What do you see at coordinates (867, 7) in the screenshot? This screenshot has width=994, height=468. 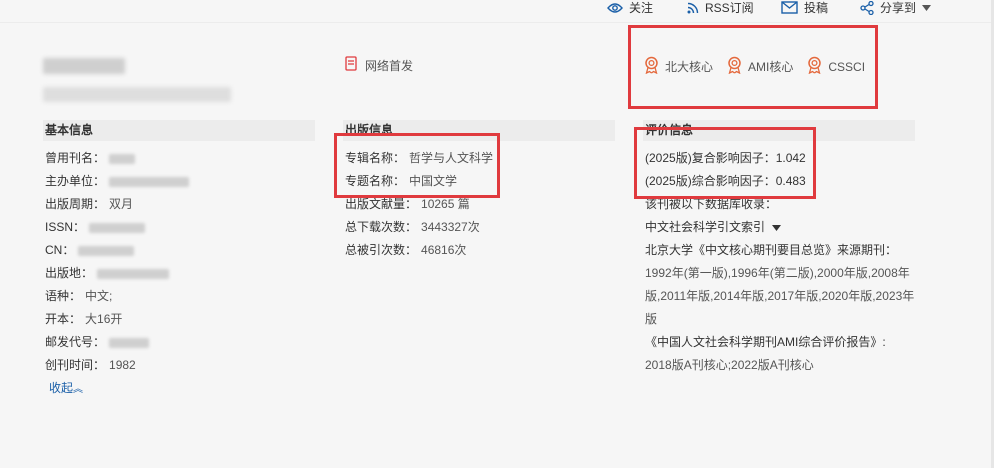 I see `share-icon` at bounding box center [867, 7].